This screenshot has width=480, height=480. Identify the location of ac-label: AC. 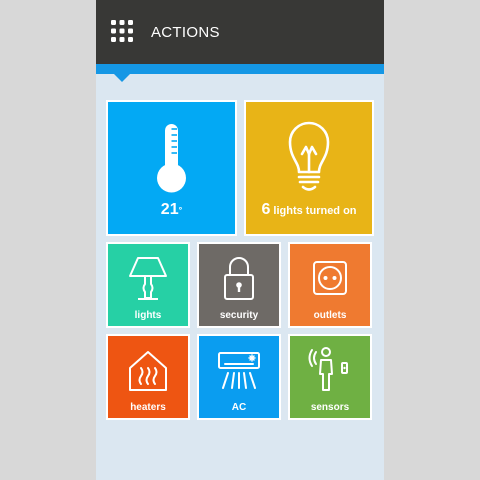
(239, 407).